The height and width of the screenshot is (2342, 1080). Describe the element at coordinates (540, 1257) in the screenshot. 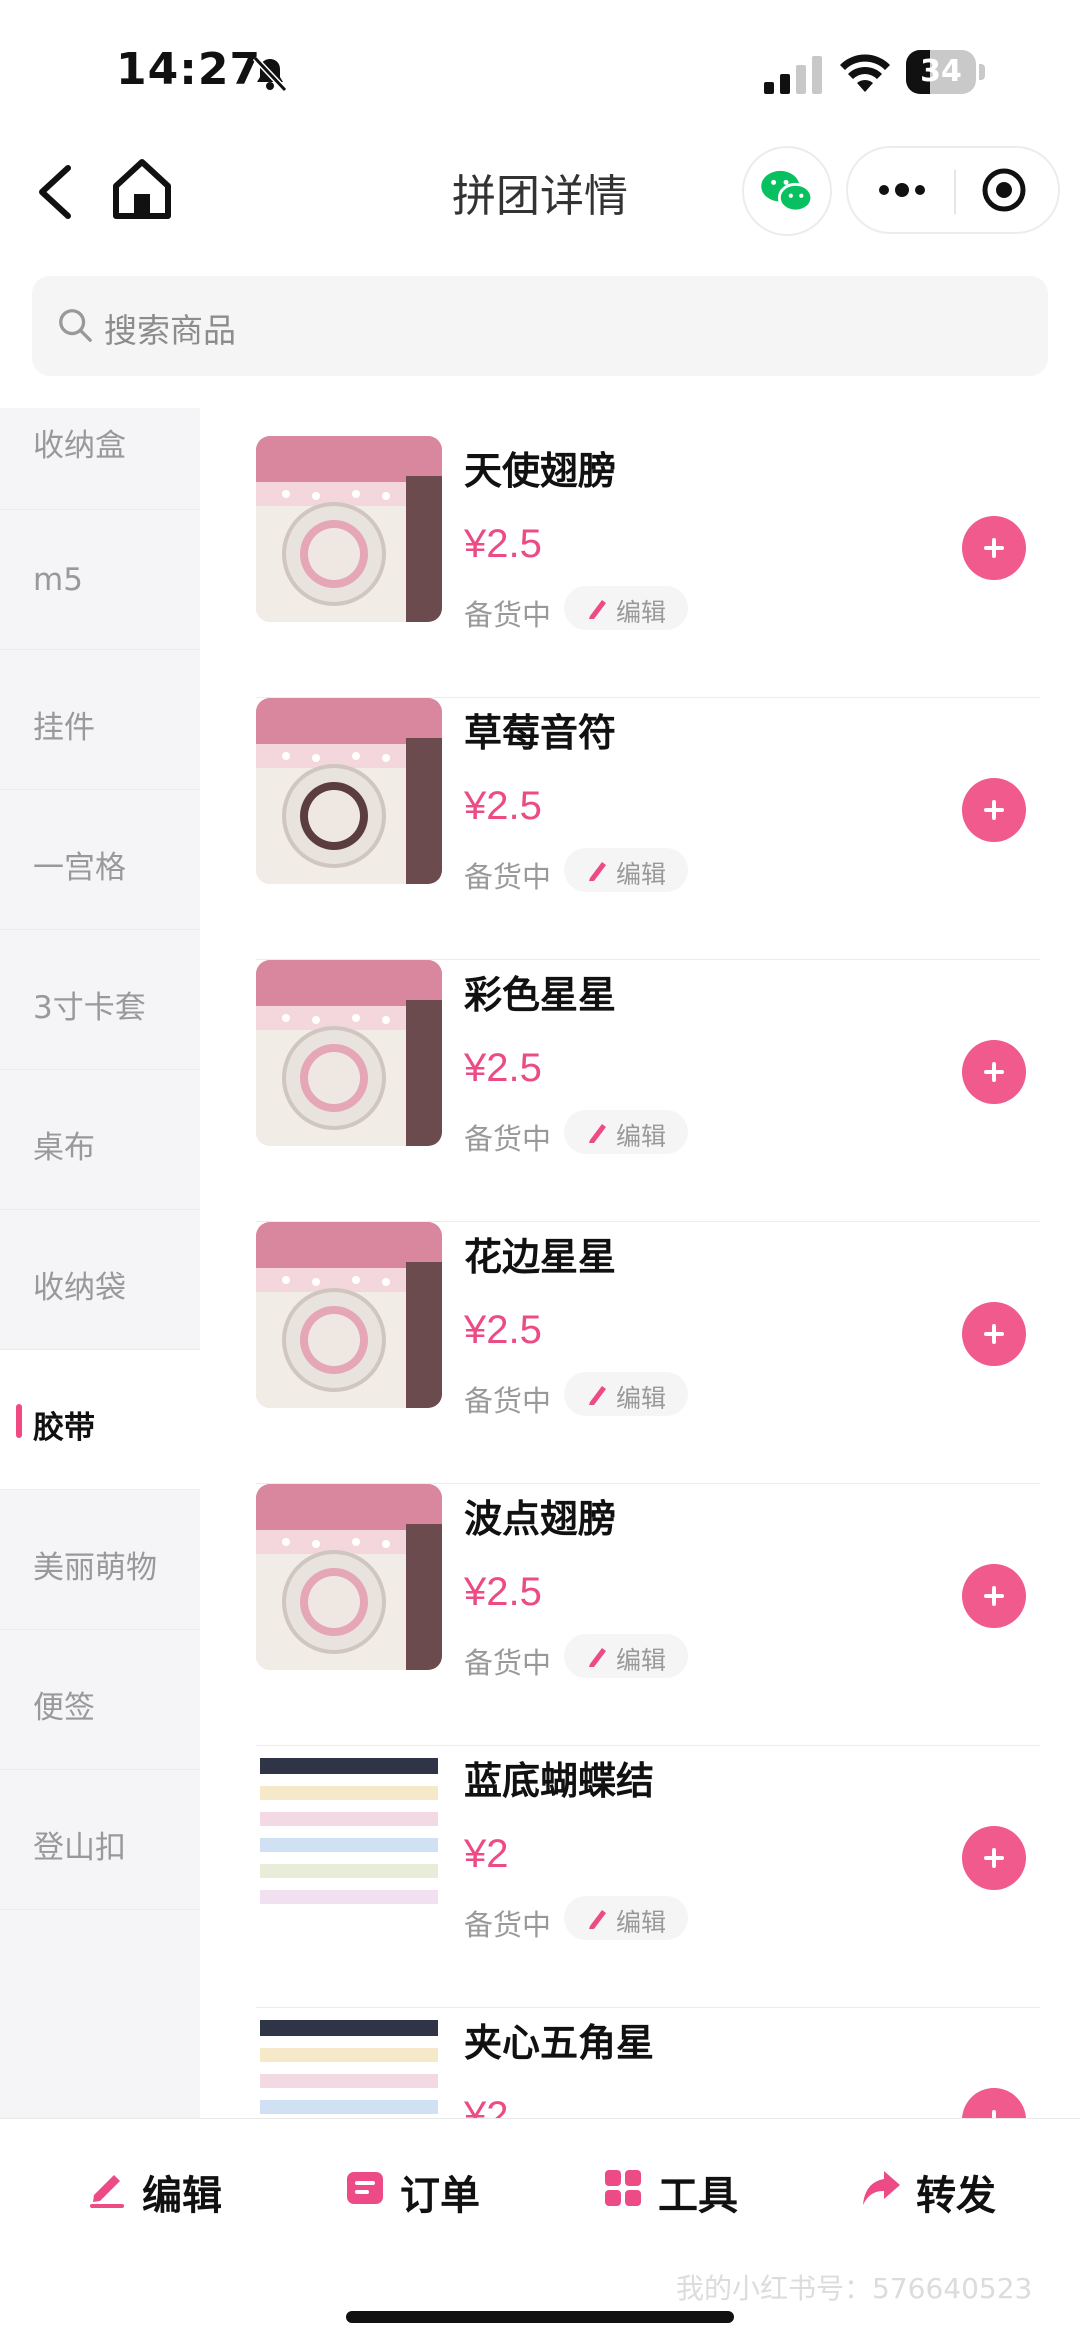

I see `product-name: 花边星星` at that location.